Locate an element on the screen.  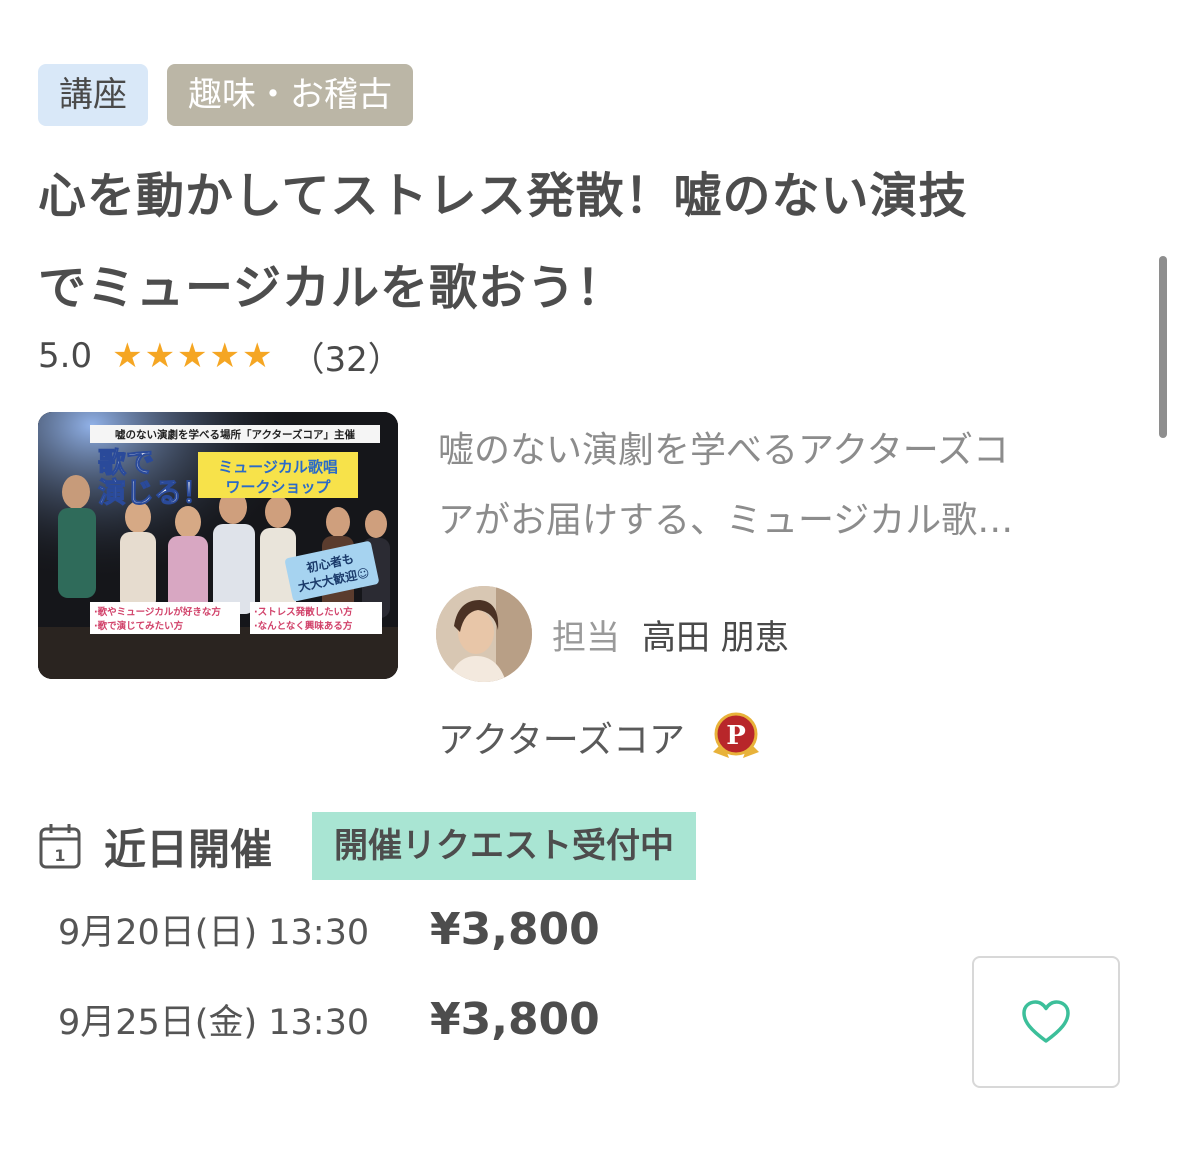
teacher-photo is located at coordinates (484, 634).